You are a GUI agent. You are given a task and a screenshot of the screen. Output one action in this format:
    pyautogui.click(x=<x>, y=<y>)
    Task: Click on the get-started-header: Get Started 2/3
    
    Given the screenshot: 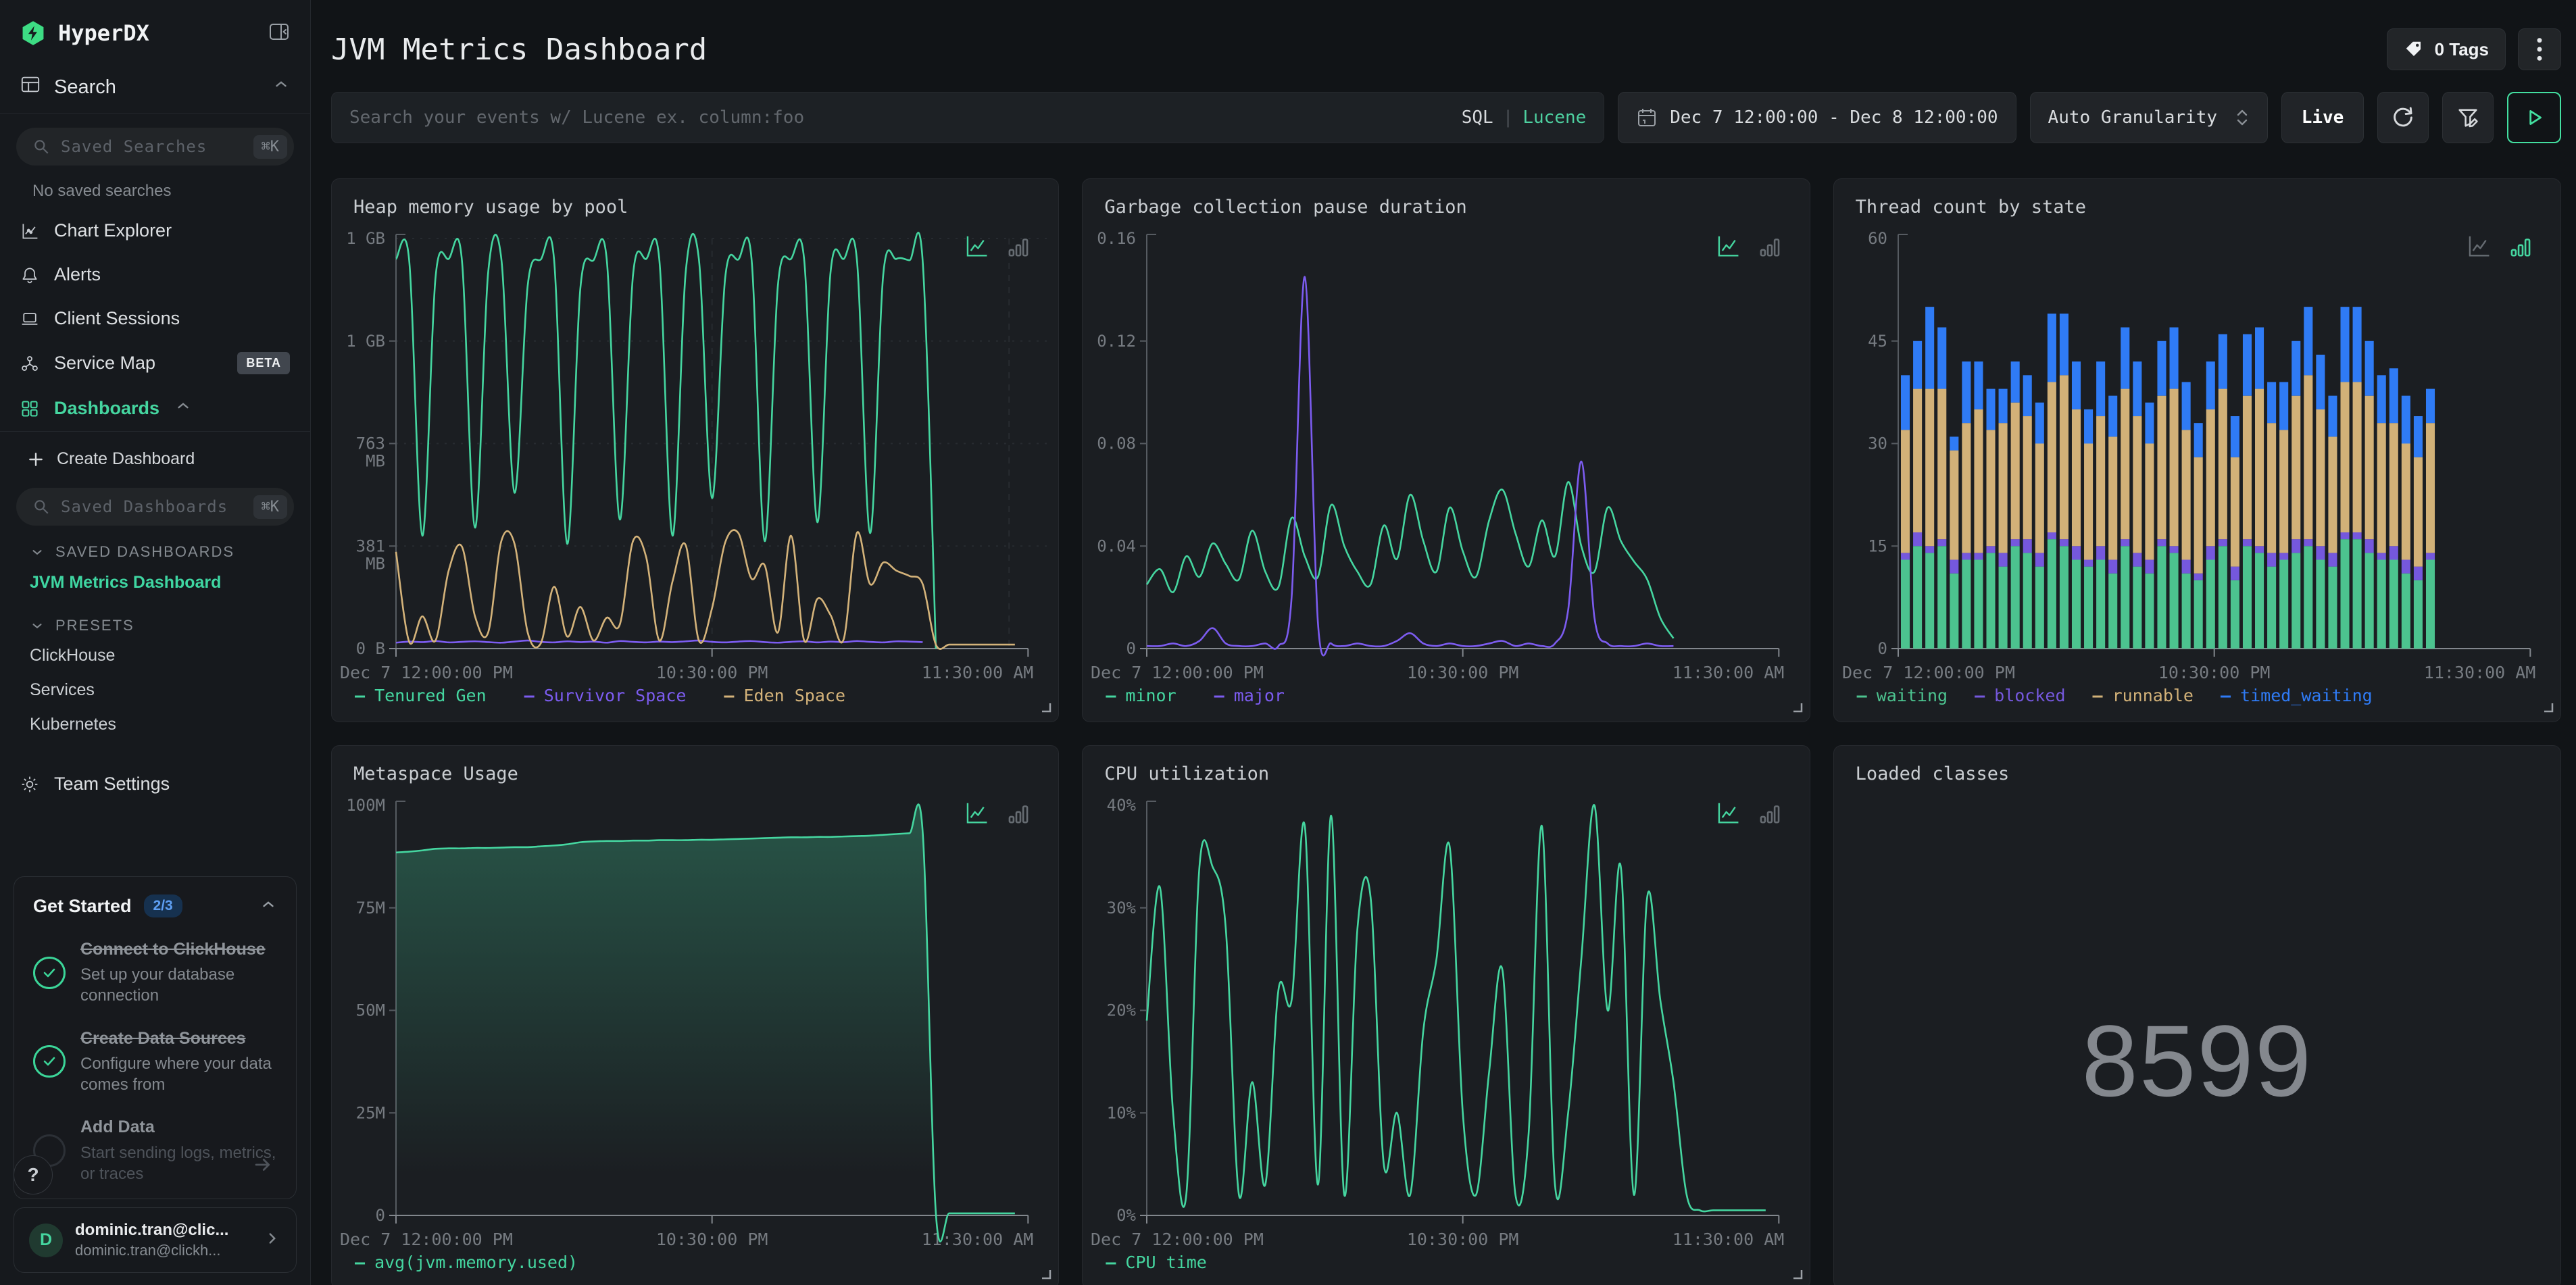 What is the action you would take?
    pyautogui.click(x=155, y=906)
    